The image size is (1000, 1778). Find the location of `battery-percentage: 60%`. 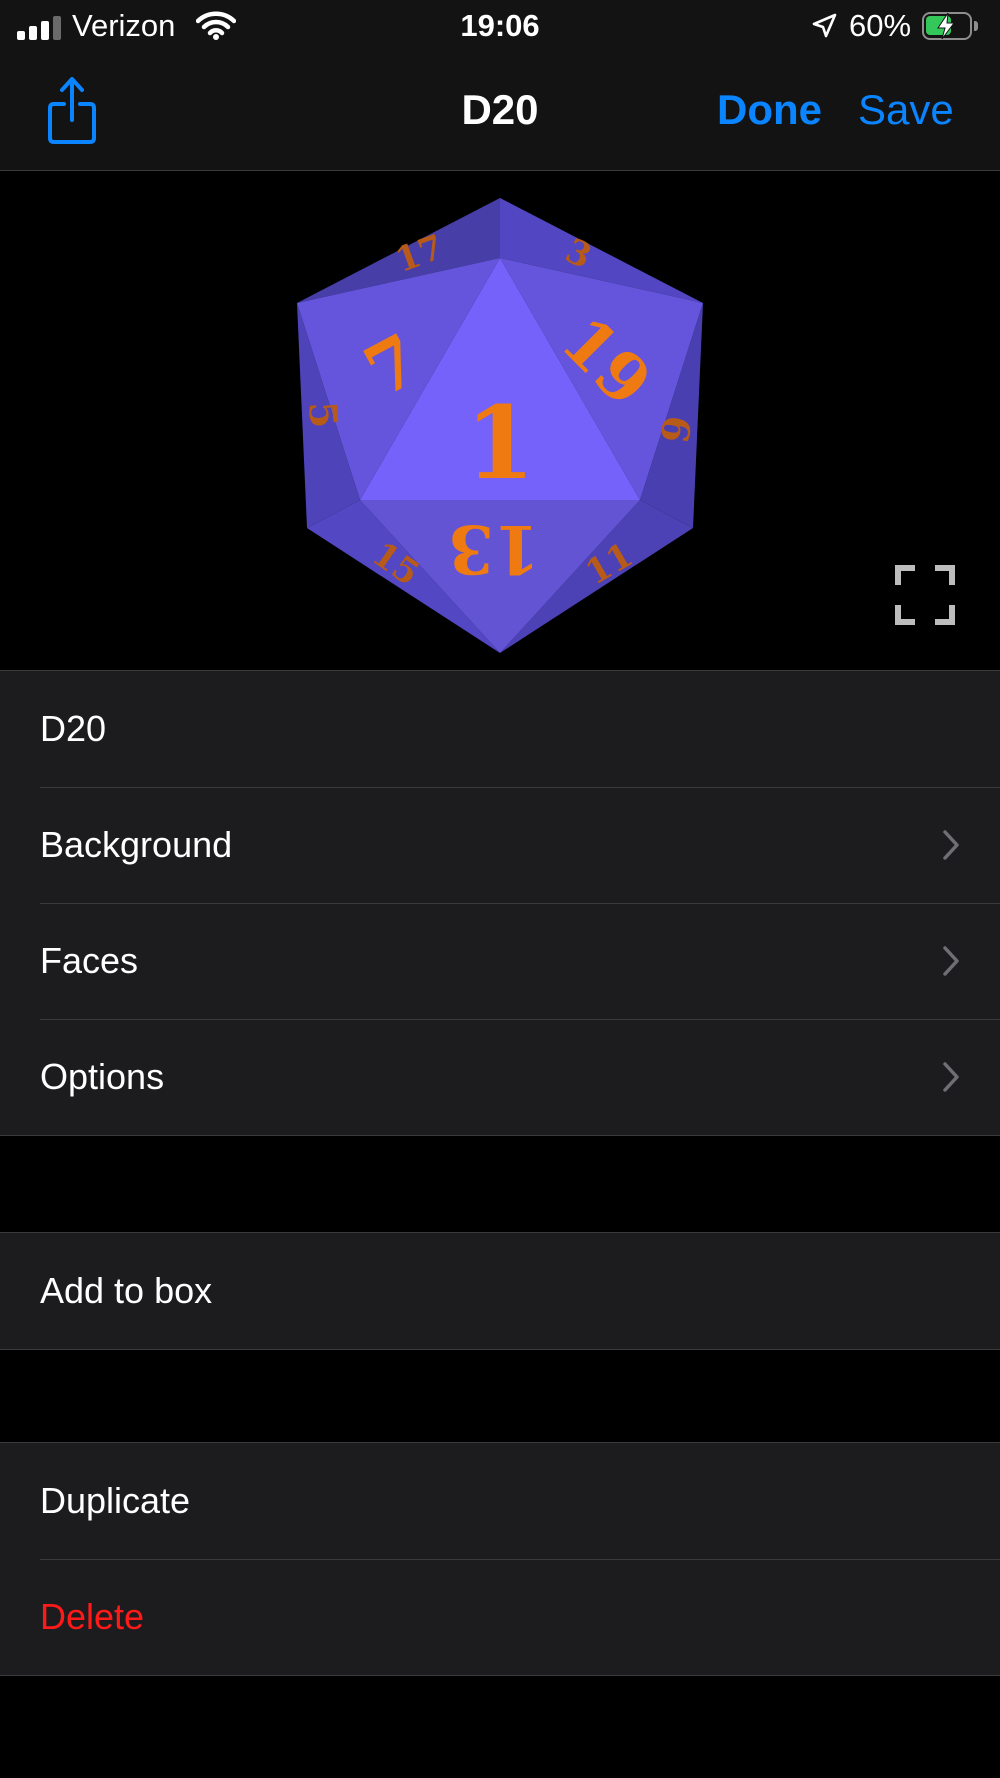

battery-percentage: 60% is located at coordinates (880, 25).